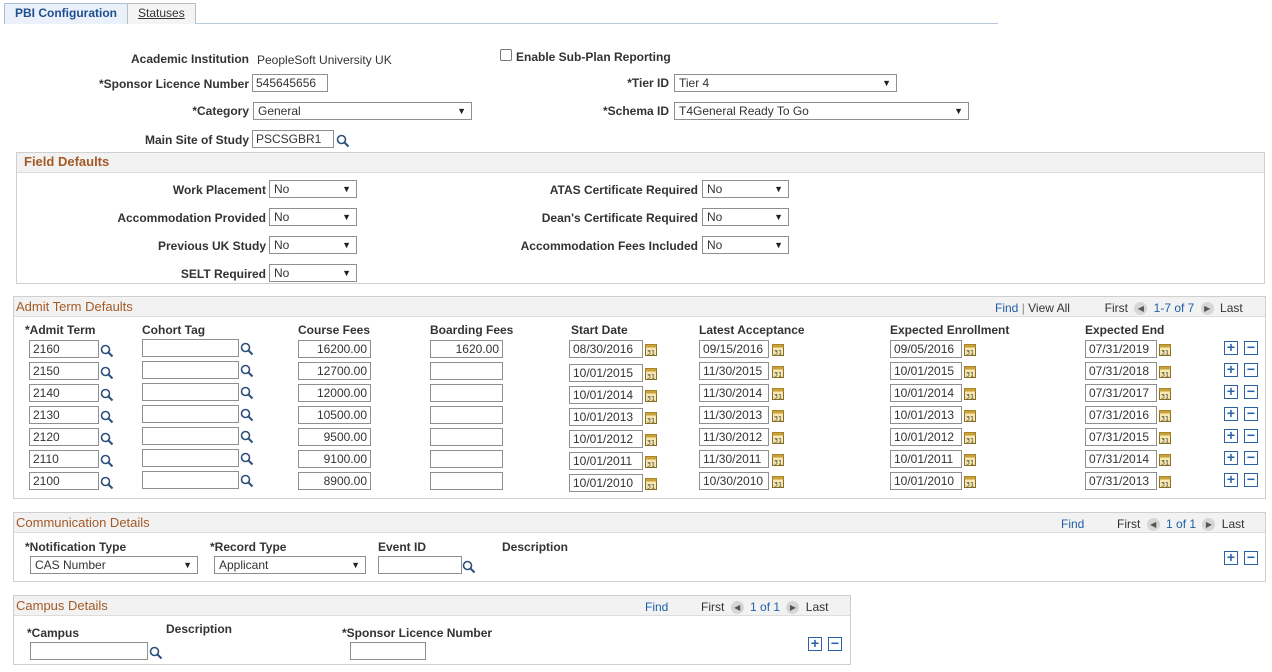 The height and width of the screenshot is (672, 1272). I want to click on latest-acceptance-input: 09/15/2016, so click(734, 349).